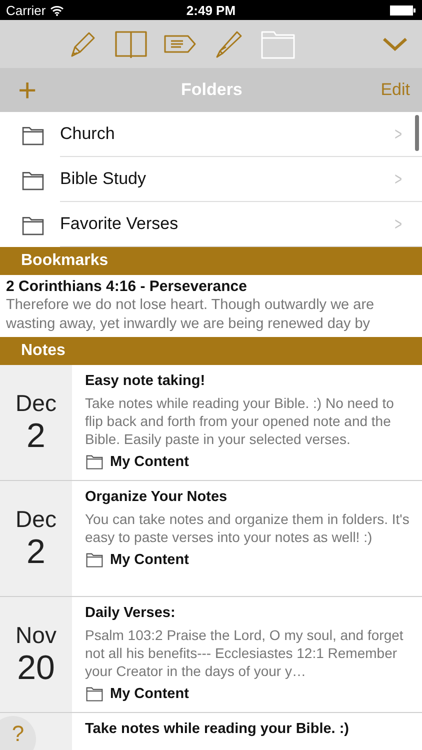 The height and width of the screenshot is (750, 422). I want to click on bookmark-text: Therefore we do not lose heart. Though outwardly we are wasting away, yet inwardly we are being renewed day by, so click(191, 315).